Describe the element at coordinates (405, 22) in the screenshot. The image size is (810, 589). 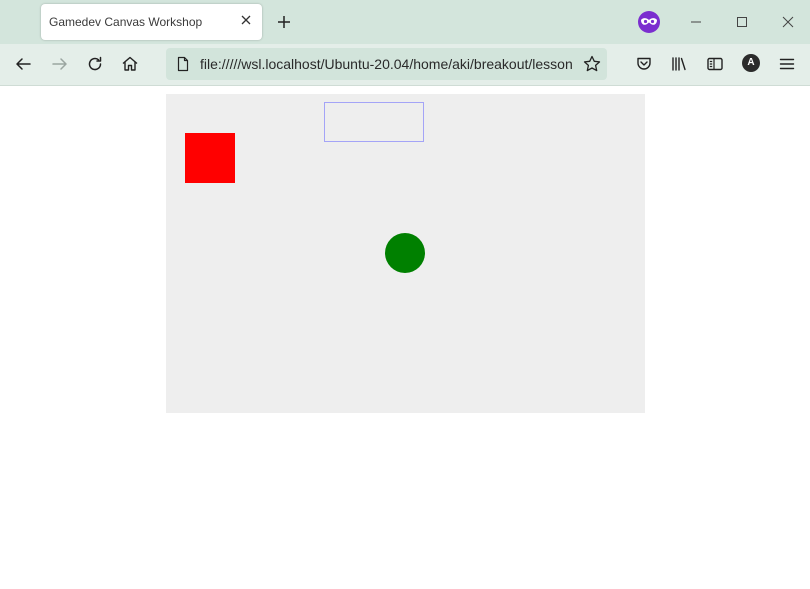
I see `tab-bar: Gamedev Canvas Workshop` at that location.